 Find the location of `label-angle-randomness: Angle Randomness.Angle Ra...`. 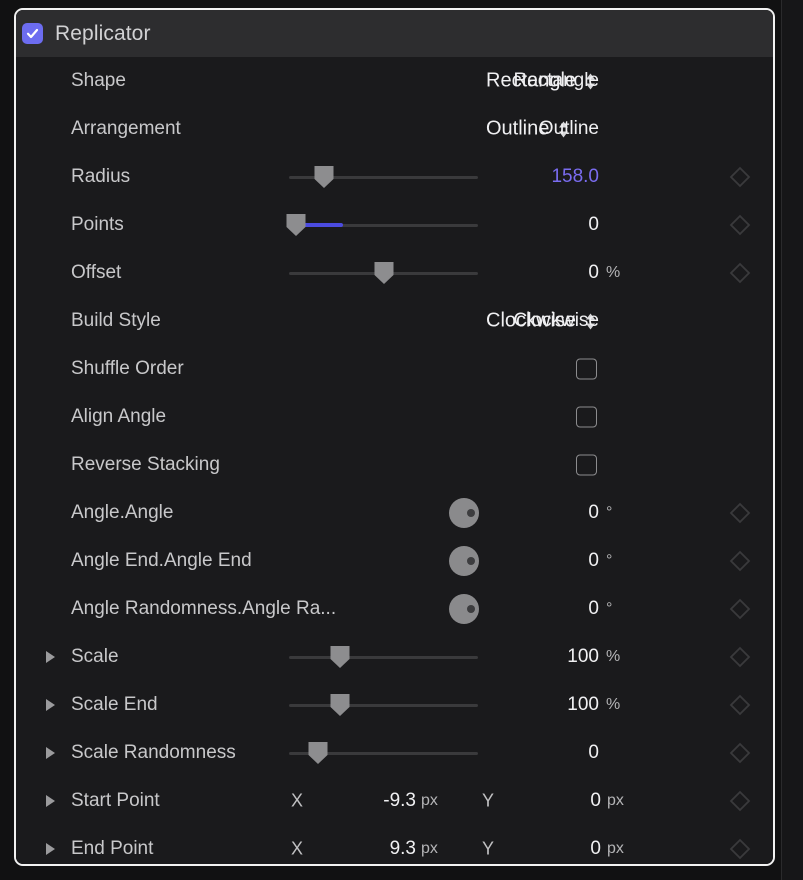

label-angle-randomness: Angle Randomness.Angle Ra... is located at coordinates (204, 608).